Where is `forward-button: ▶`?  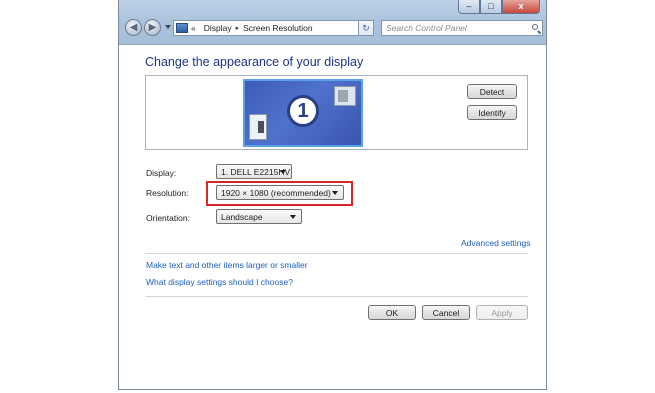
forward-button: ▶ is located at coordinates (152, 27).